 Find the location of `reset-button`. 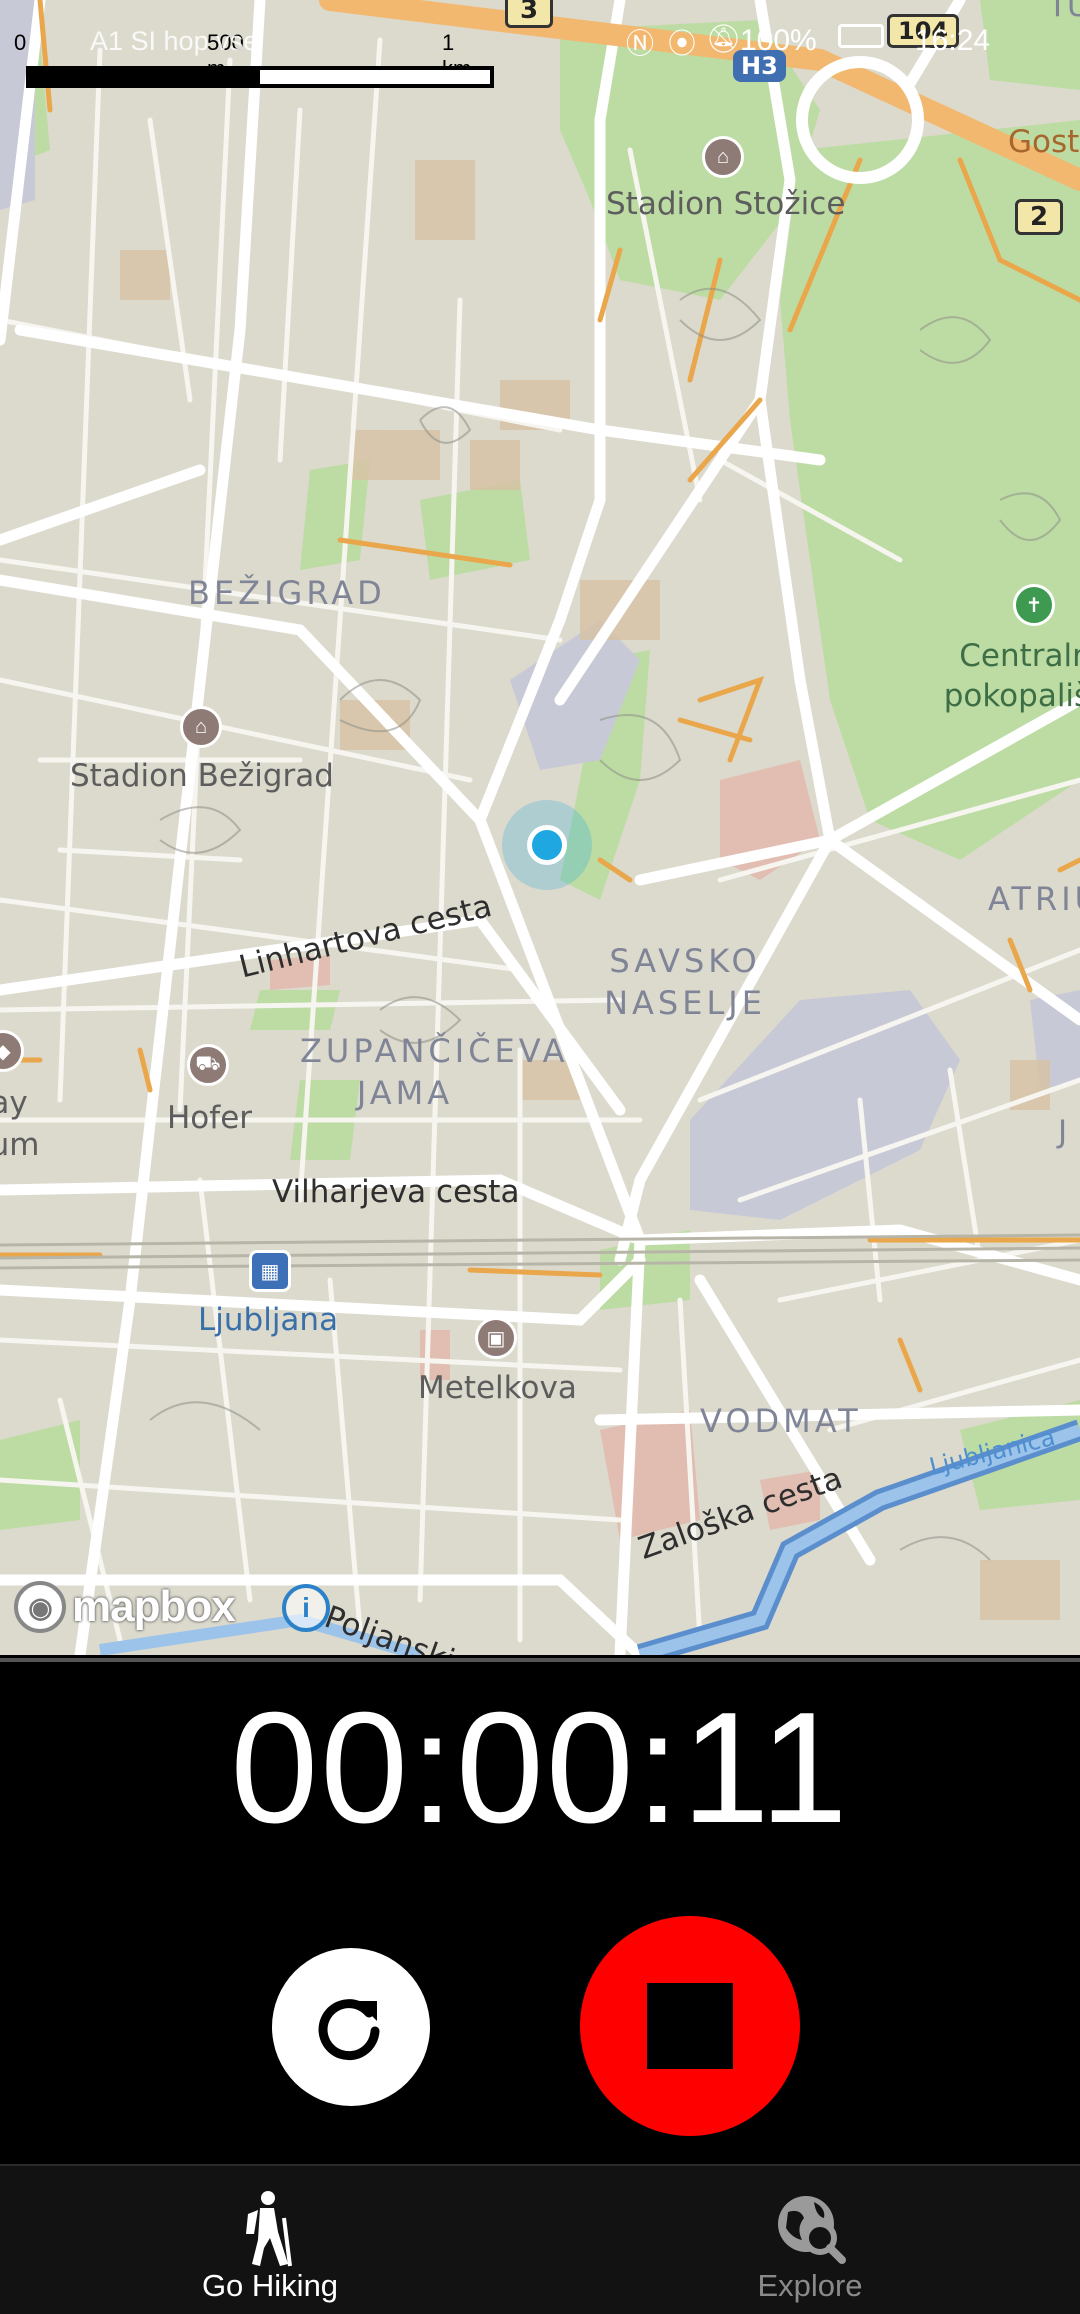

reset-button is located at coordinates (351, 2027).